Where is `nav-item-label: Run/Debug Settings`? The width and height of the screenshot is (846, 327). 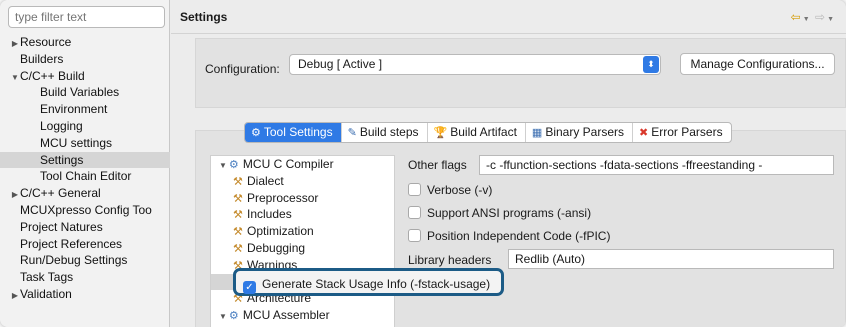 nav-item-label: Run/Debug Settings is located at coordinates (74, 260).